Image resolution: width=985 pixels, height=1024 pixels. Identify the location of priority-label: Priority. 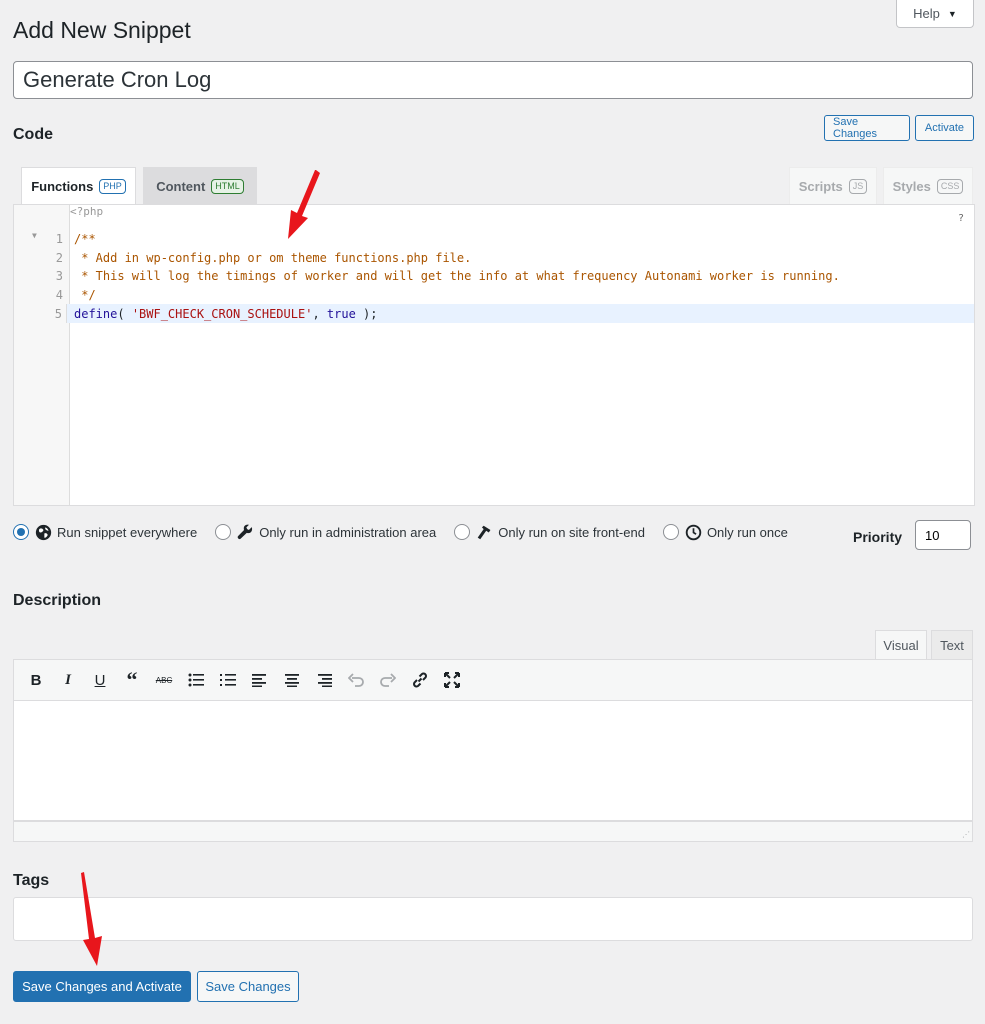
(878, 537).